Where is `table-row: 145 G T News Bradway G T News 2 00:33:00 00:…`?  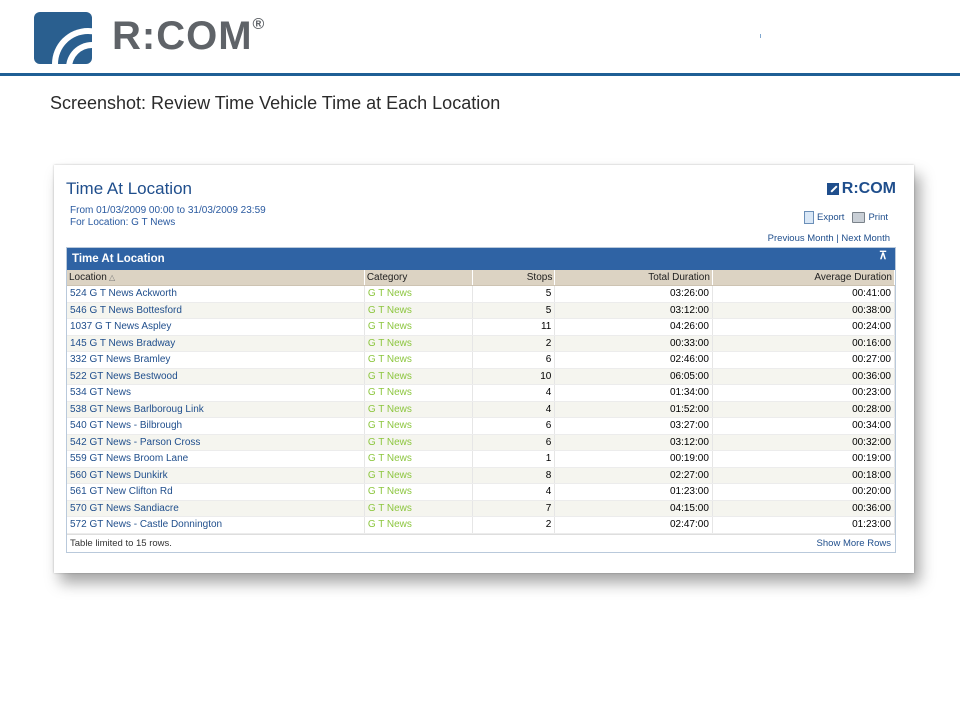
table-row: 145 G T News Bradway G T News 2 00:33:00 00:… is located at coordinates (481, 343).